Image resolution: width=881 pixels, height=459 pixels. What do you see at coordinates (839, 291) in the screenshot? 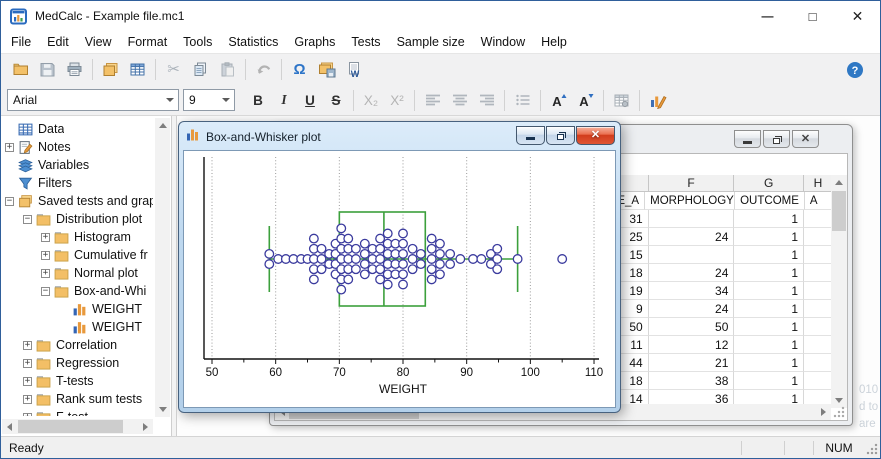
I see `sheet-vertical-scrollbar` at bounding box center [839, 291].